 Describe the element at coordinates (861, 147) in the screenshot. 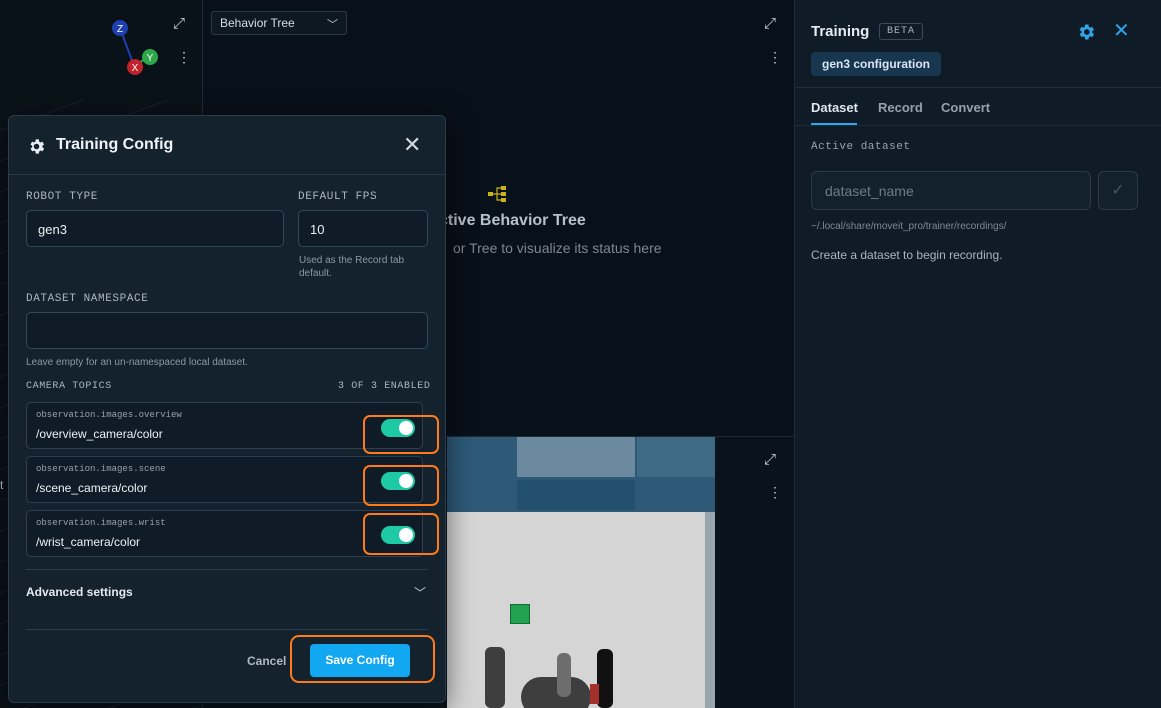

I see `active-dataset-label: Active dataset` at that location.